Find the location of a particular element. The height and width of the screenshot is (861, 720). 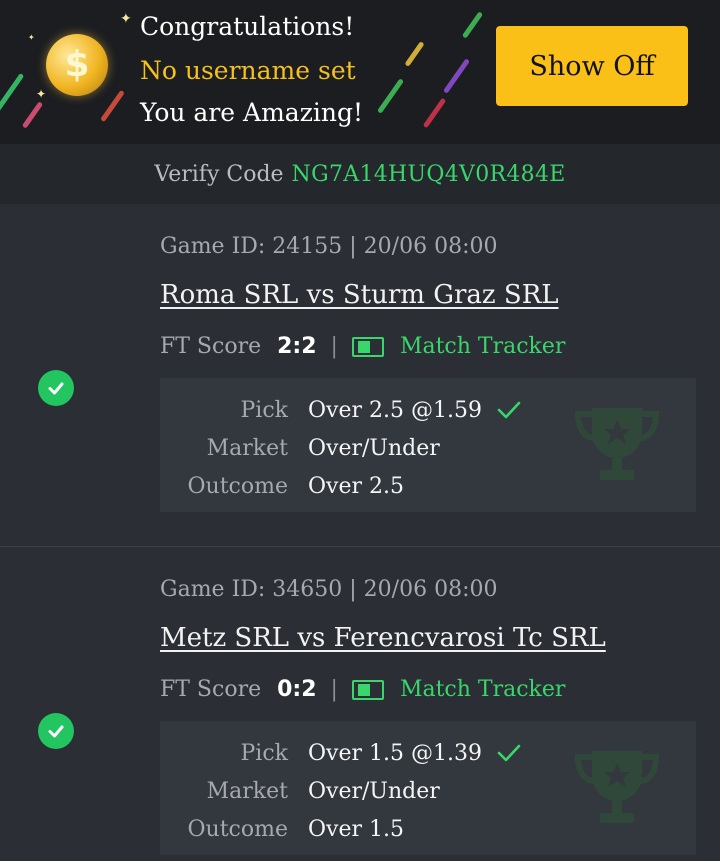

pick-value: Over 2.5 @1.59 is located at coordinates (395, 410).